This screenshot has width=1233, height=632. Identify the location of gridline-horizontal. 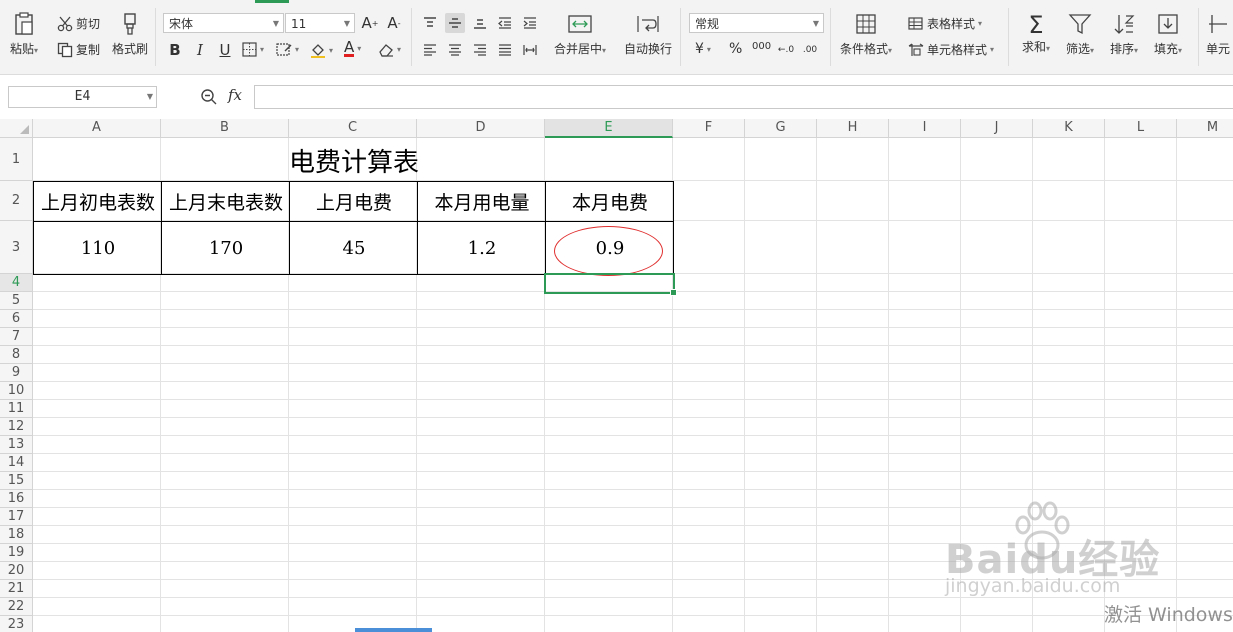
(633, 399).